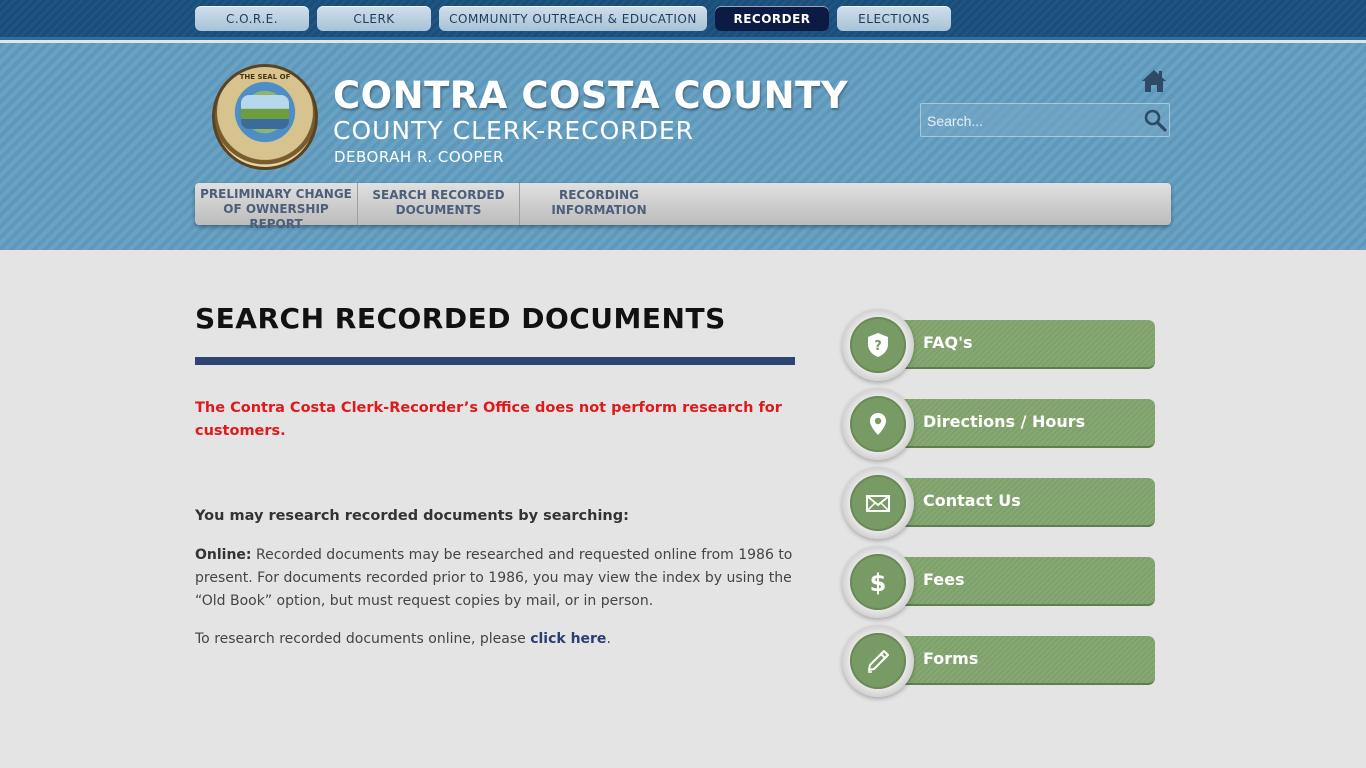 This screenshot has height=768, width=1366. I want to click on faqs-label: FAQ's, so click(948, 342).